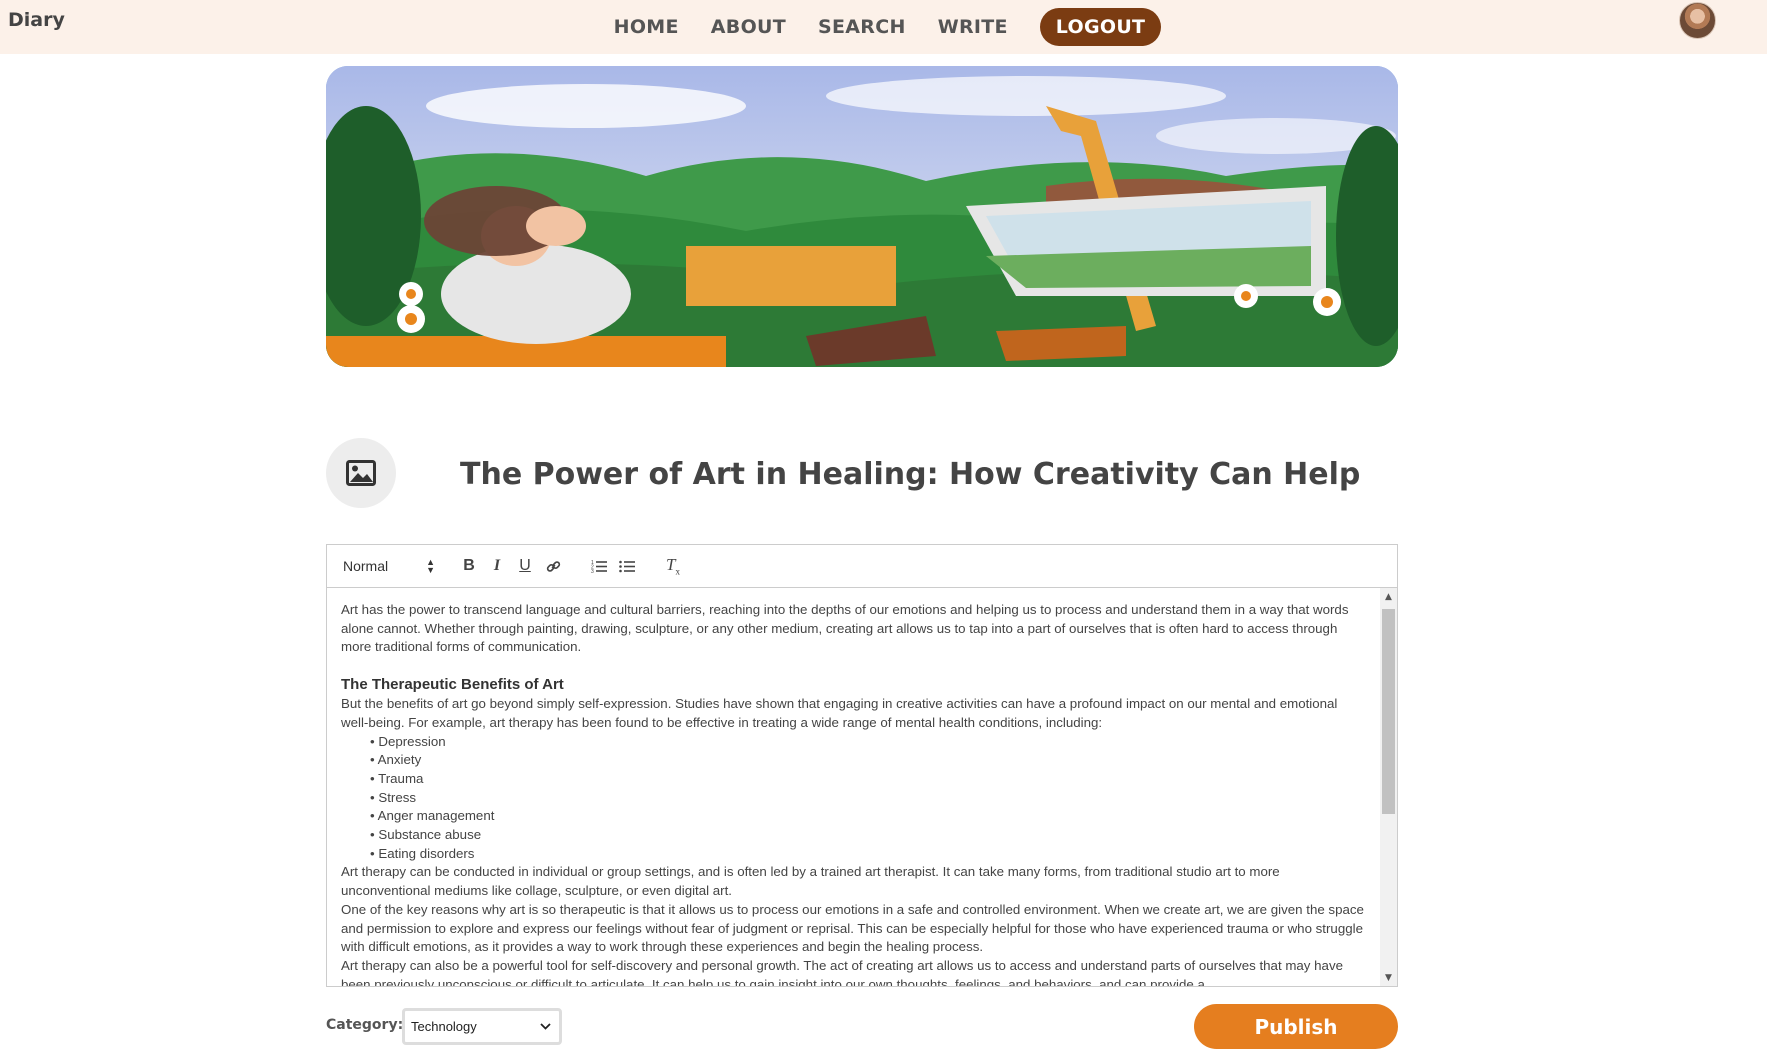 The height and width of the screenshot is (1060, 1767). I want to click on list-item: Substance abuse, so click(868, 835).